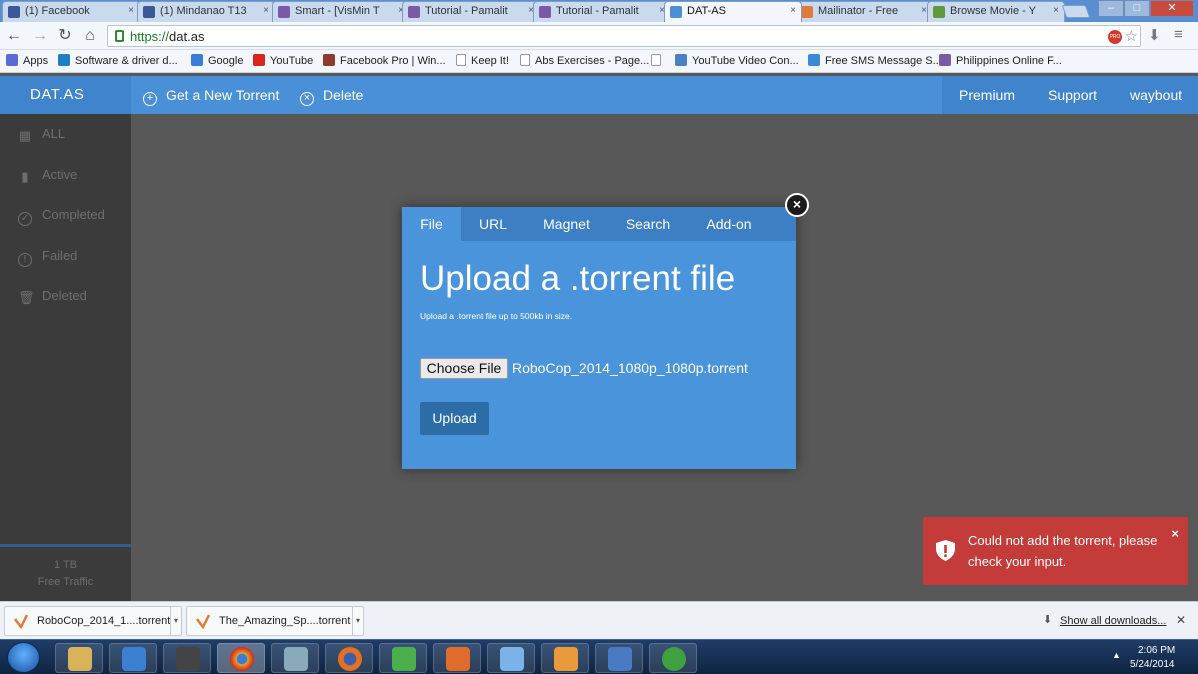  Describe the element at coordinates (93, 621) in the screenshot. I see `download-item: RoboCop_2014_1....torrent ▾` at that location.